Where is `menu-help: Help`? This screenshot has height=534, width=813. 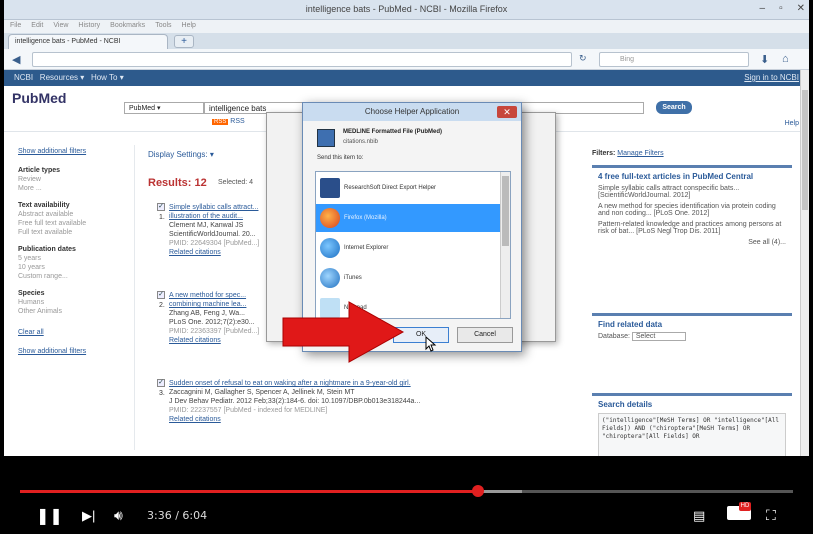
menu-help: Help is located at coordinates (189, 26).